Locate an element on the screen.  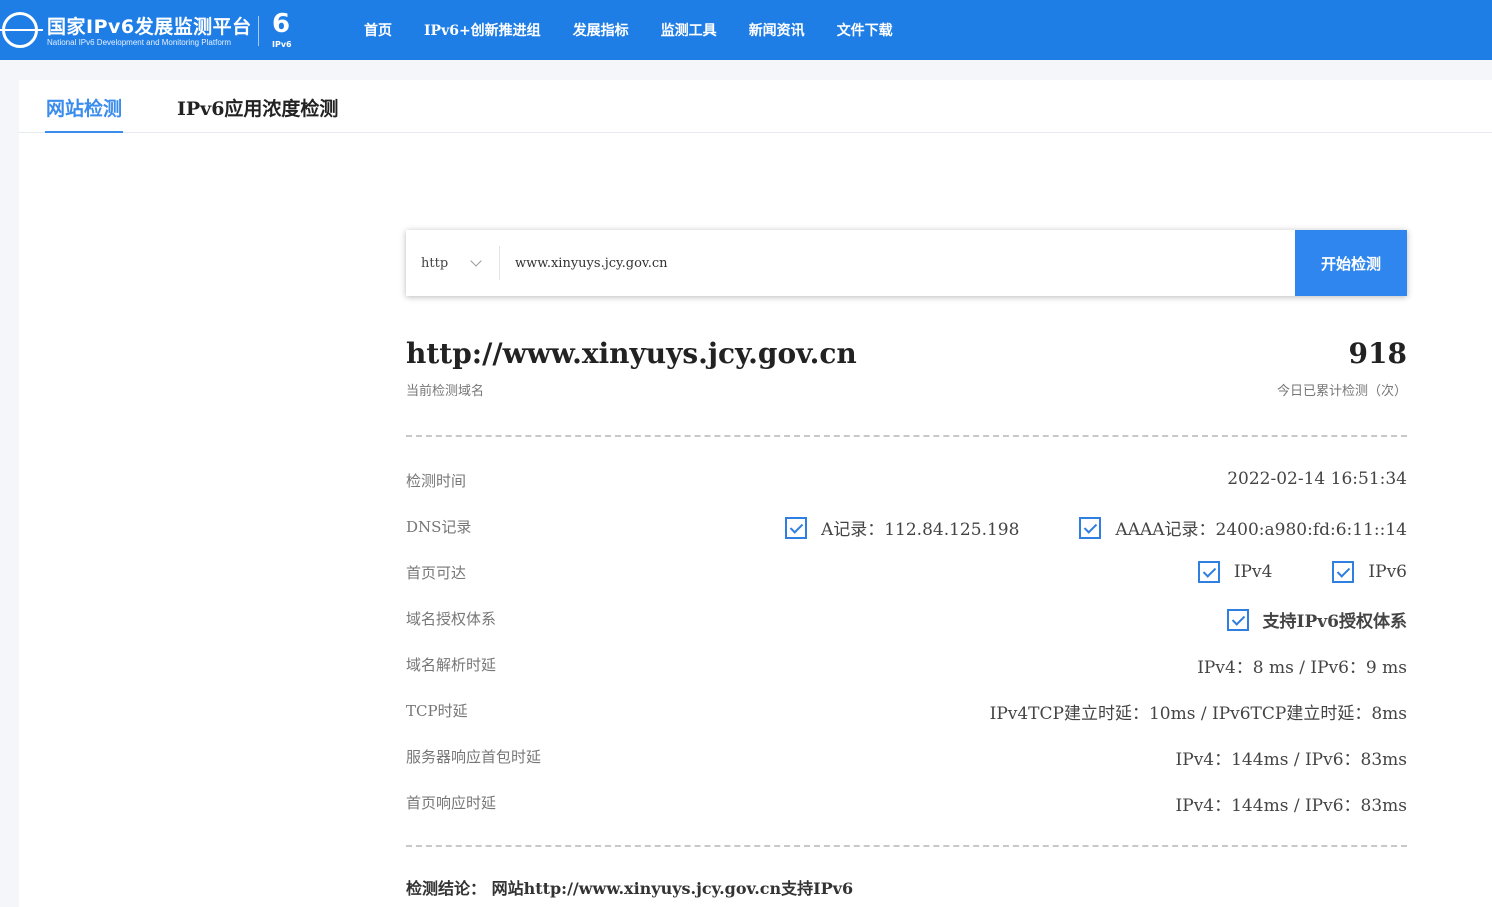
tab-website-check: 网站检测 is located at coordinates (84, 113).